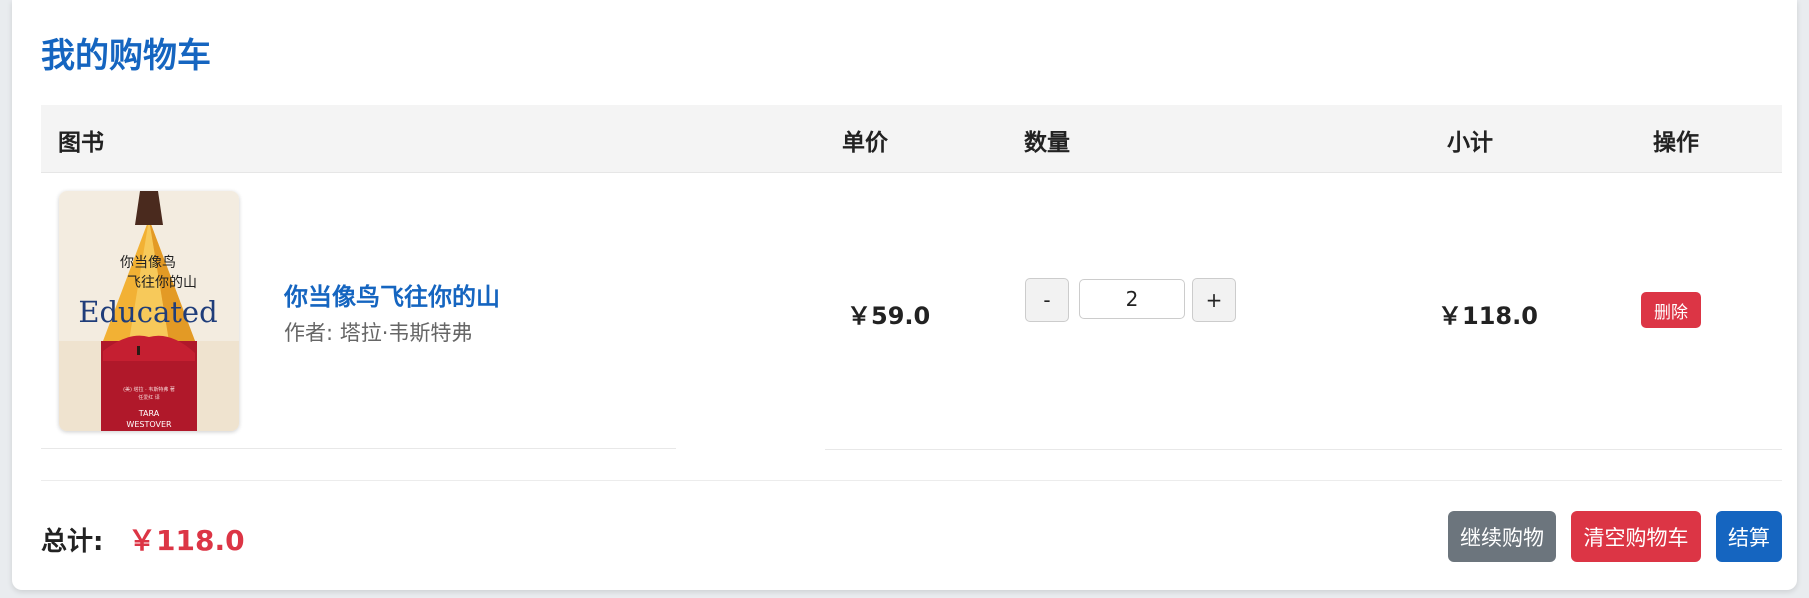 The height and width of the screenshot is (598, 1809). I want to click on header-quantity: 数量, so click(1047, 143).